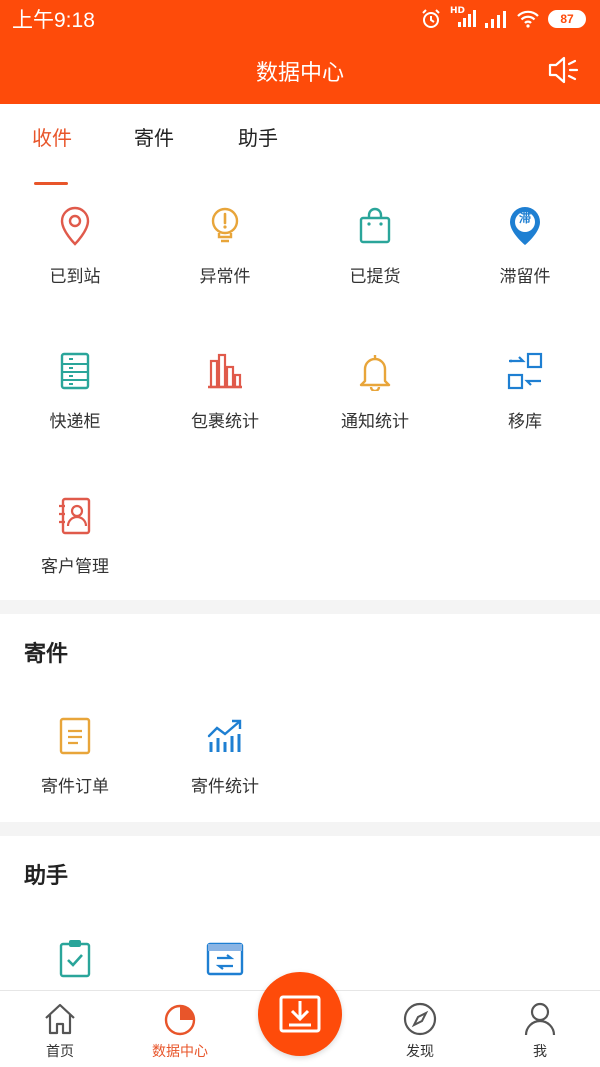 Image resolution: width=600 pixels, height=1067 pixels. I want to click on user-icon, so click(540, 1019).